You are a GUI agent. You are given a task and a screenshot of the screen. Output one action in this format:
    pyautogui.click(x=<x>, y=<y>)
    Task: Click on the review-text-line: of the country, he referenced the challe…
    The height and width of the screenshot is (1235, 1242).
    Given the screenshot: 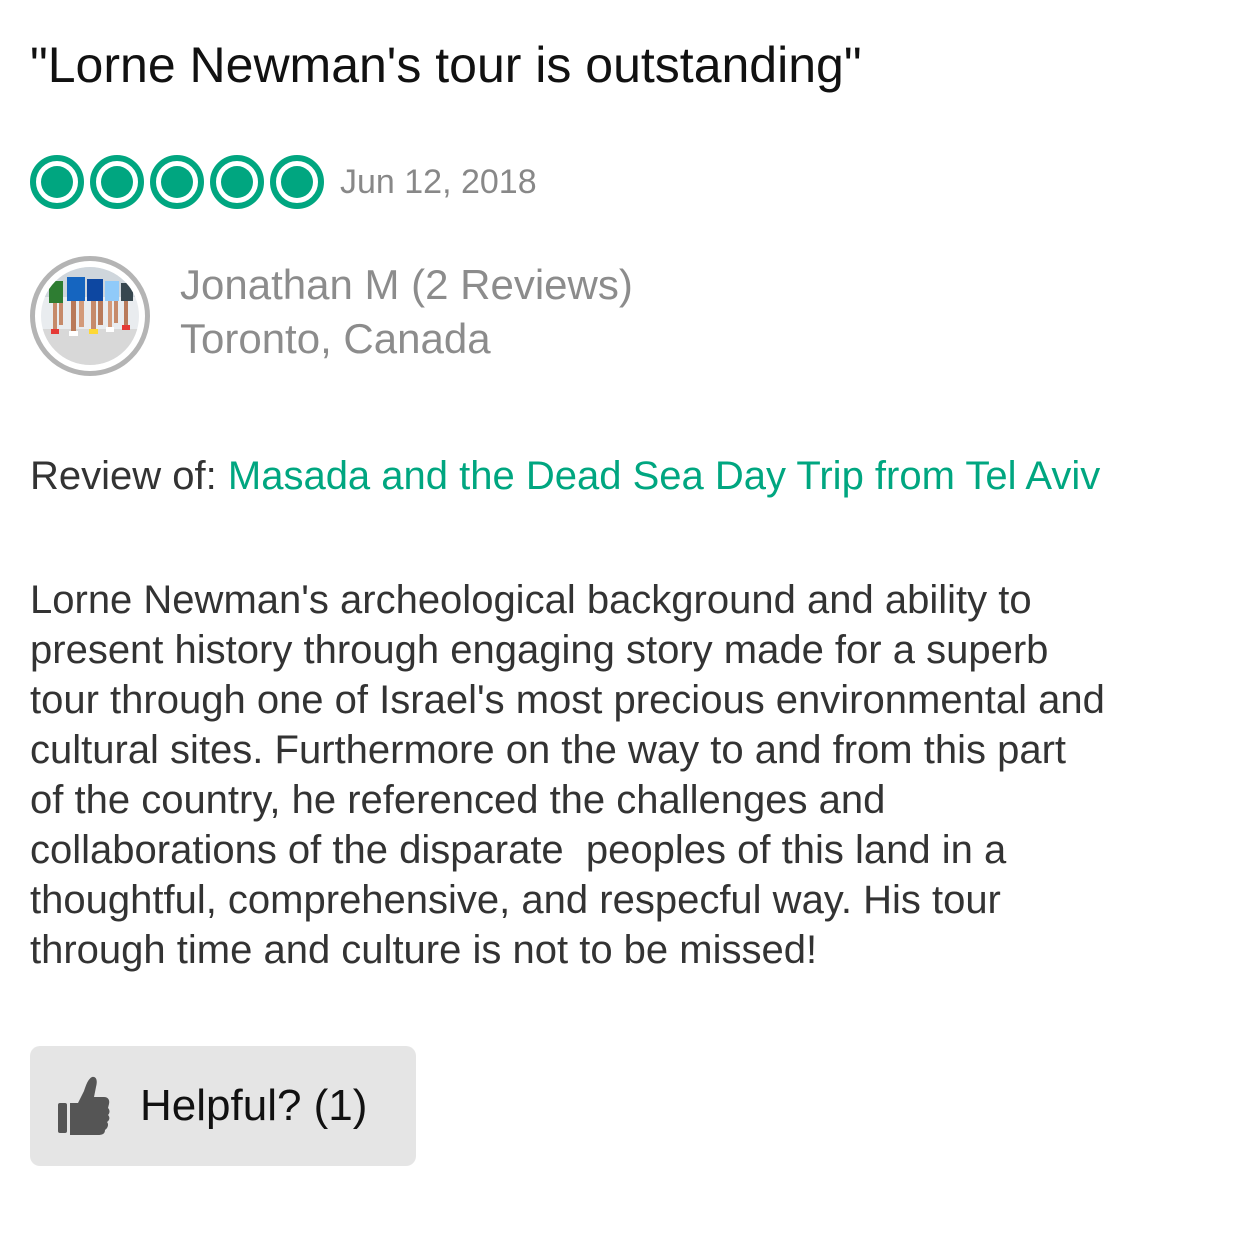 What is the action you would take?
    pyautogui.click(x=458, y=800)
    